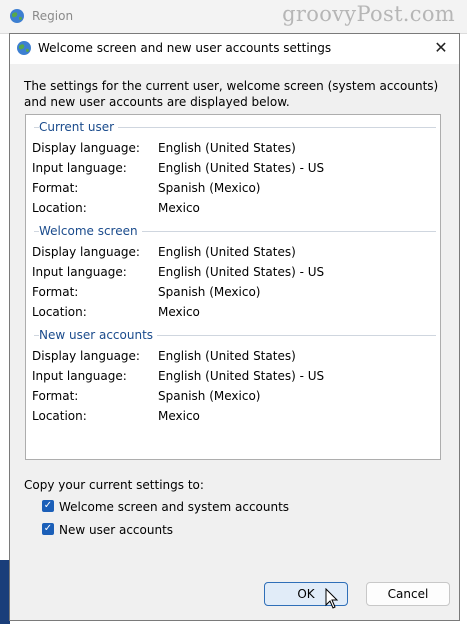 This screenshot has width=467, height=624. I want to click on close-button: ✕, so click(441, 48).